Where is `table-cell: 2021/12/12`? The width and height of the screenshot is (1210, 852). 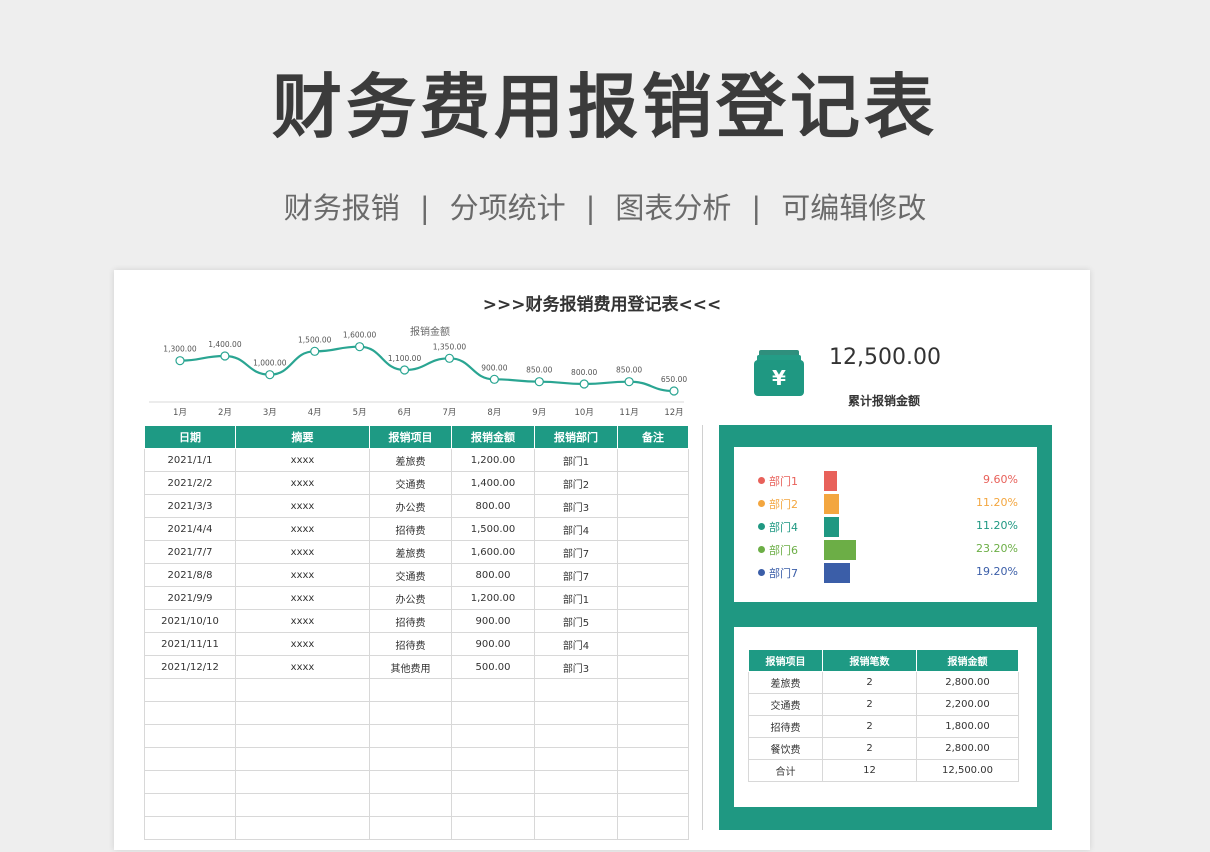
table-cell: 2021/12/12 is located at coordinates (190, 667).